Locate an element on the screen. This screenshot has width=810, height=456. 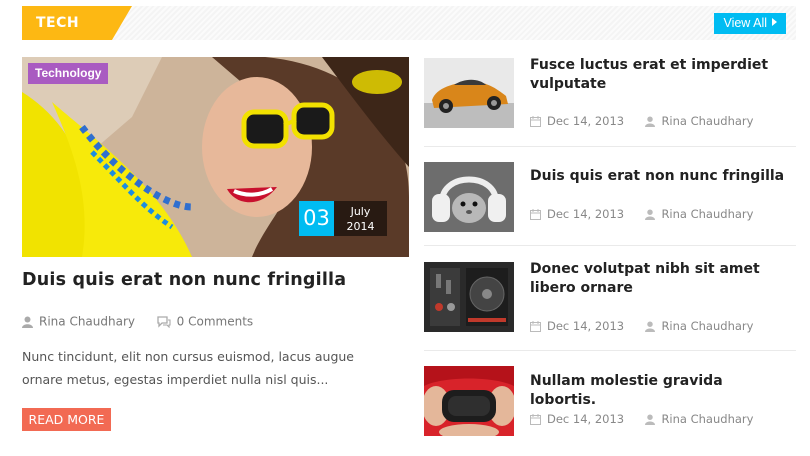
view-all-button: View All is located at coordinates (750, 23).